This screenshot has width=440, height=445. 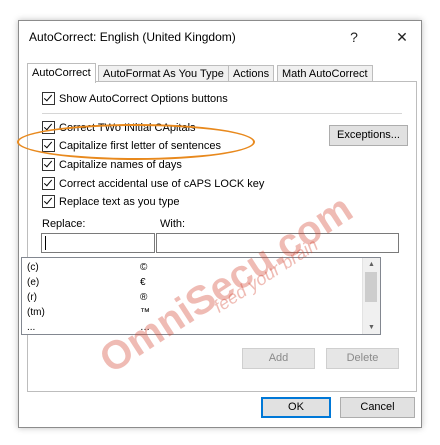 I want to click on replace-input, so click(x=98, y=243).